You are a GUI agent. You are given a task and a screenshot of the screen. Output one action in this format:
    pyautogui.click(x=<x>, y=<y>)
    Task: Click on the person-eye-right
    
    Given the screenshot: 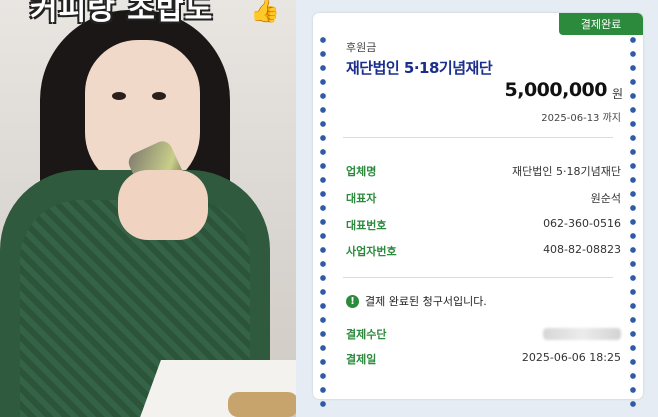 What is the action you would take?
    pyautogui.click(x=159, y=96)
    